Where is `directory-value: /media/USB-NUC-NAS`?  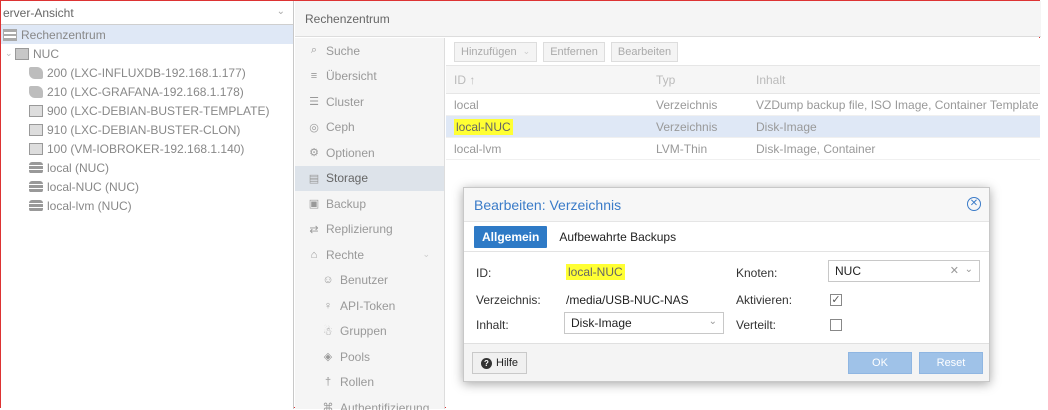 directory-value: /media/USB-NUC-NAS is located at coordinates (627, 300).